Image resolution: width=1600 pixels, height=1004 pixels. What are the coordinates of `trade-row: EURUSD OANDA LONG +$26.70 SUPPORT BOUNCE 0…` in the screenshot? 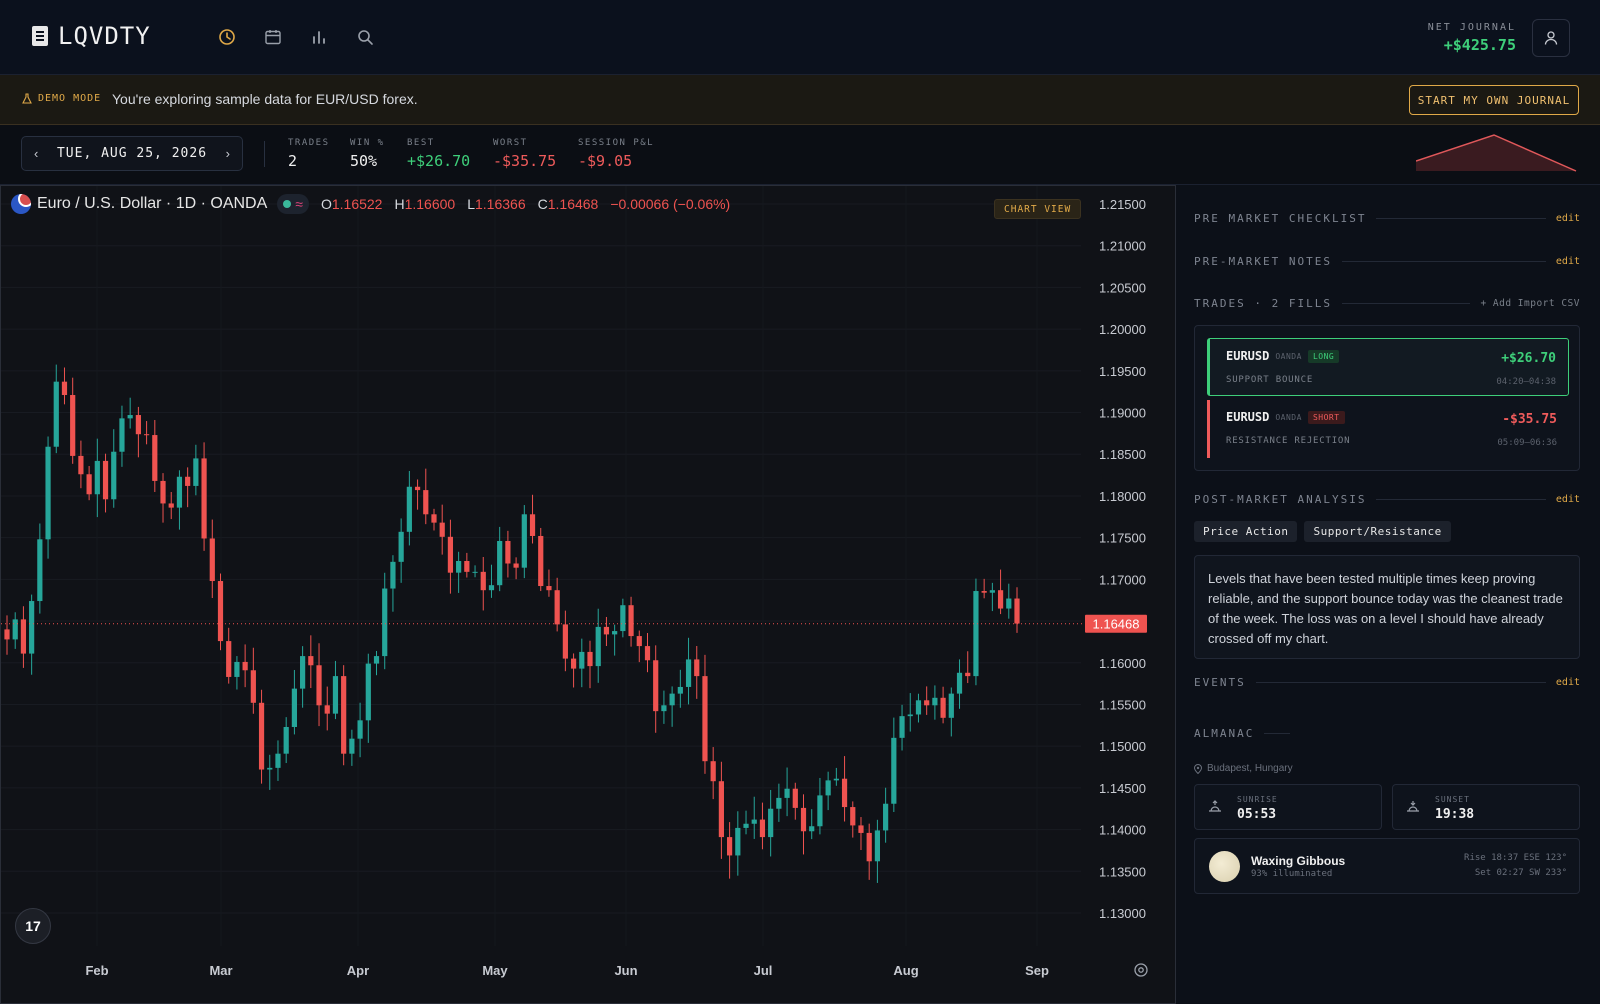 It's located at (1388, 367).